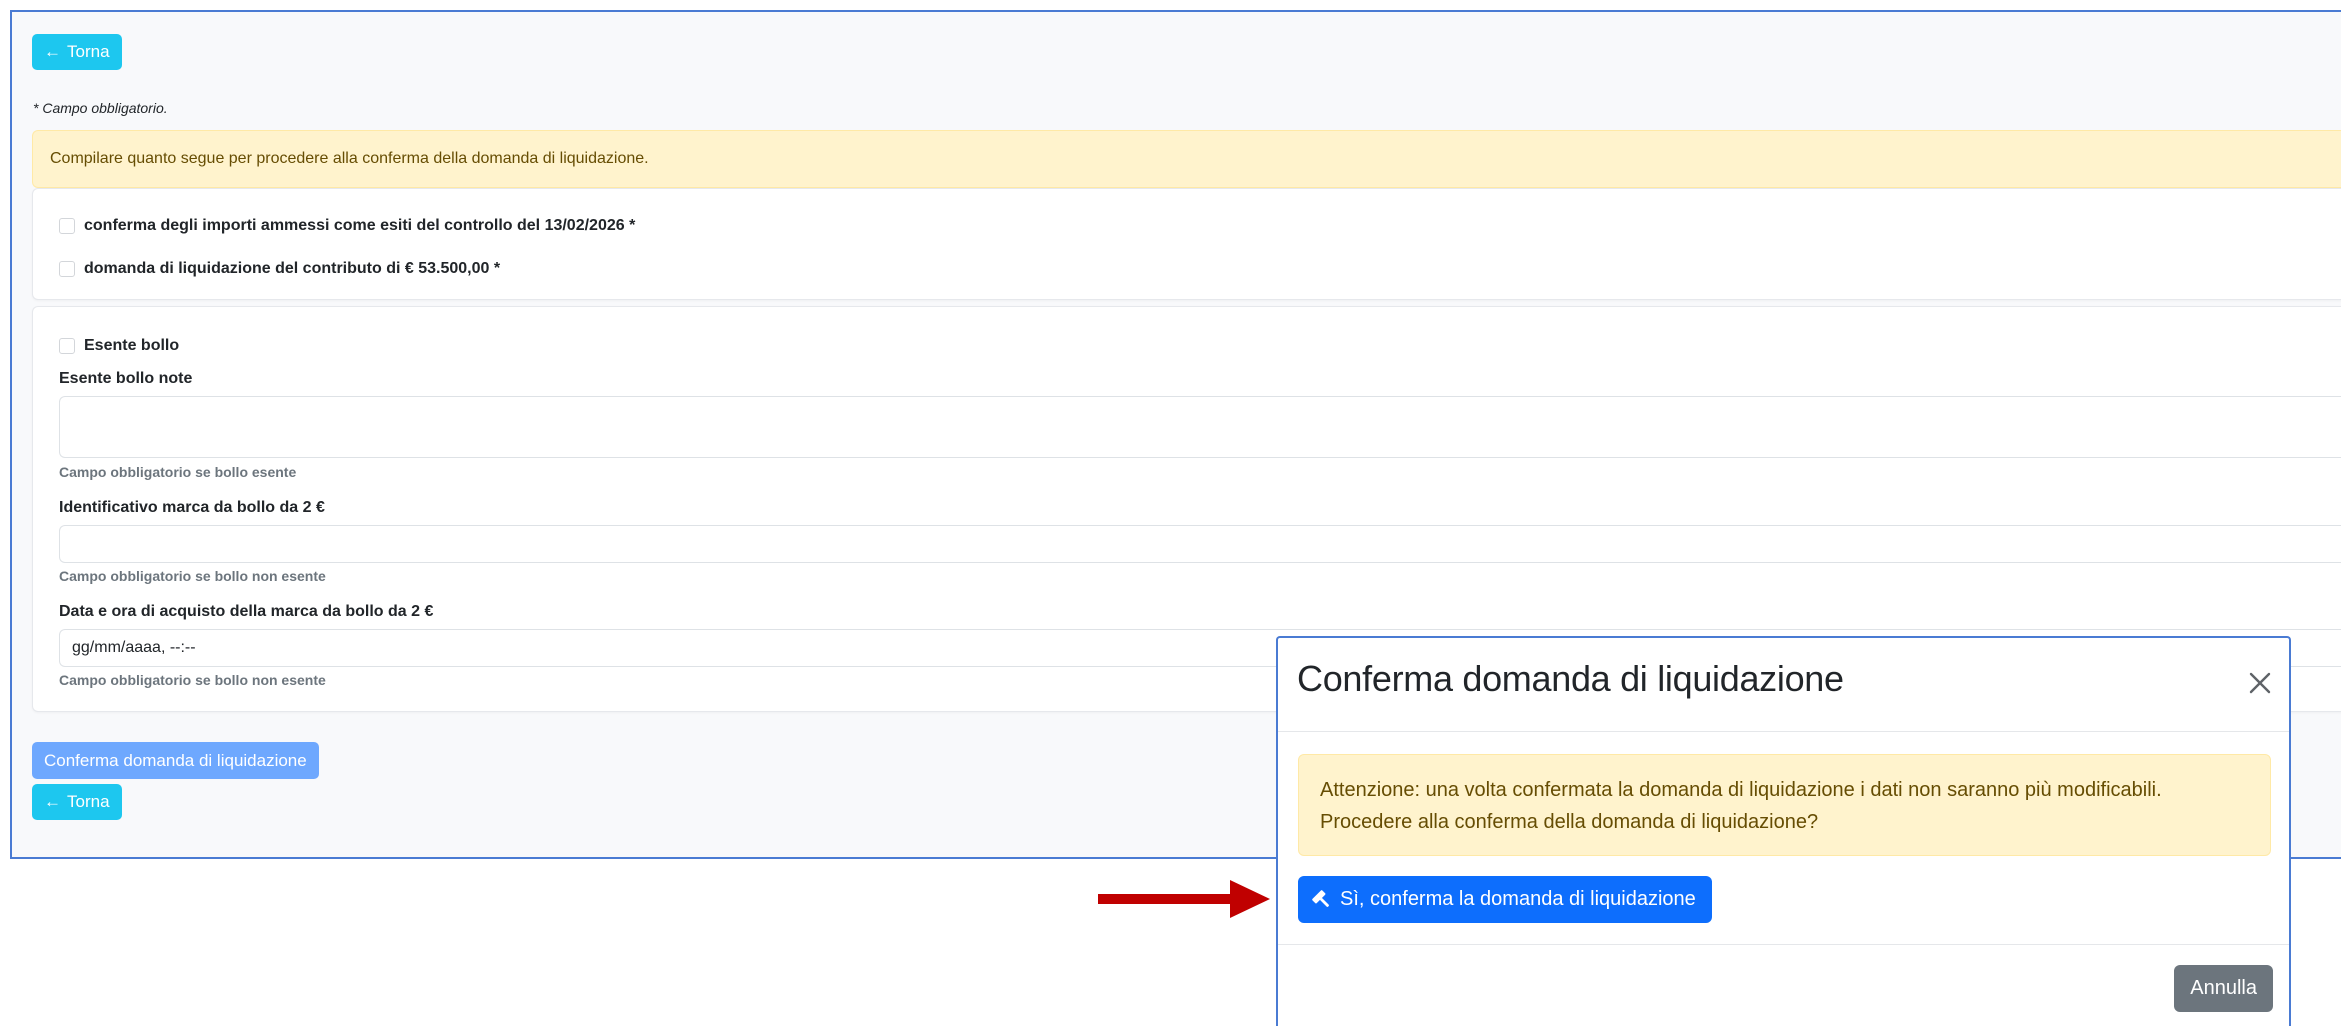  What do you see at coordinates (192, 576) in the screenshot?
I see `marca-id-help: Campo obbligatorio se bollo non esente` at bounding box center [192, 576].